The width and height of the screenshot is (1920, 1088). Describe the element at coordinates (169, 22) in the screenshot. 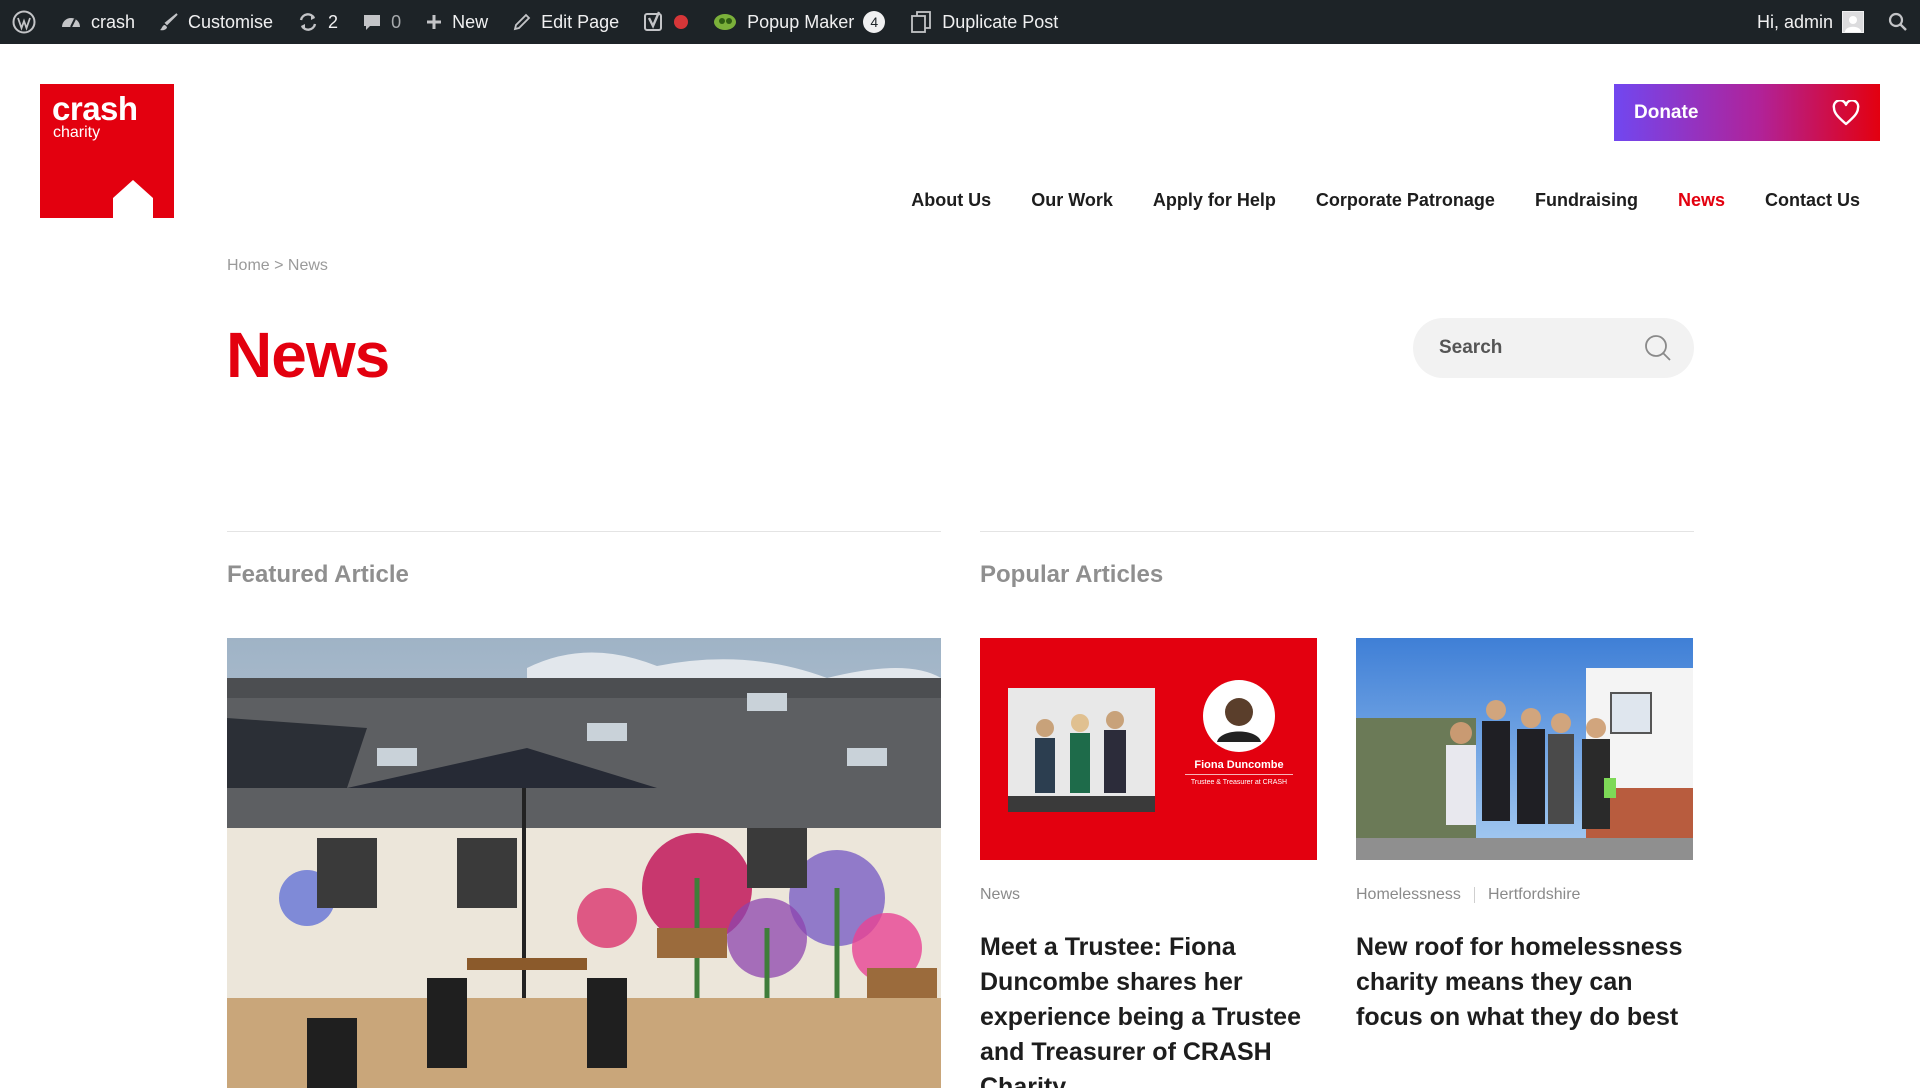

I see `brush-icon` at that location.